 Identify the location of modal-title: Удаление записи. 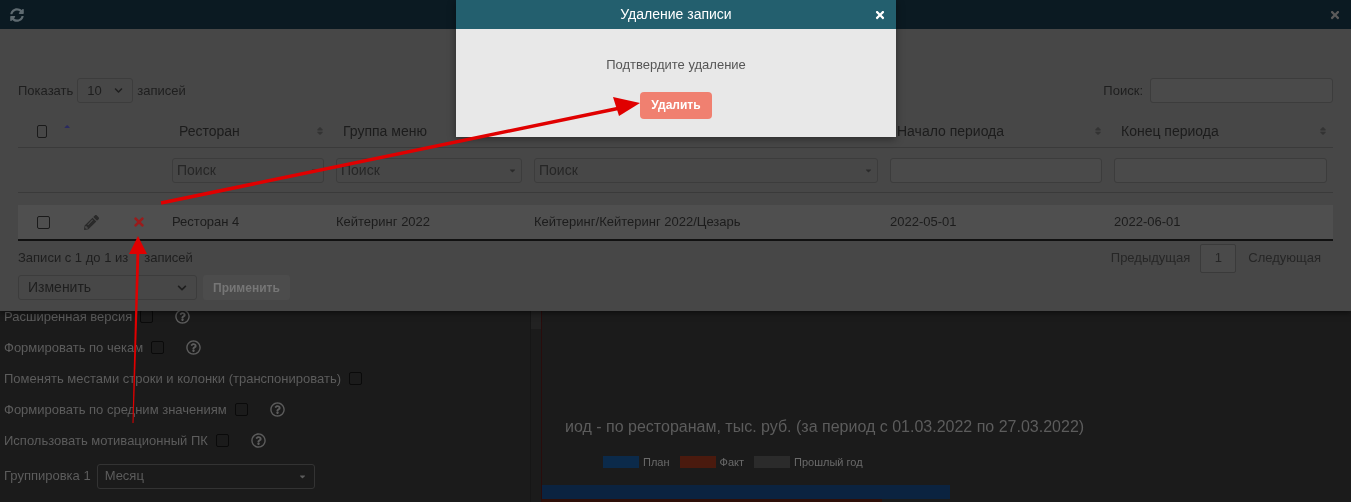
(676, 14).